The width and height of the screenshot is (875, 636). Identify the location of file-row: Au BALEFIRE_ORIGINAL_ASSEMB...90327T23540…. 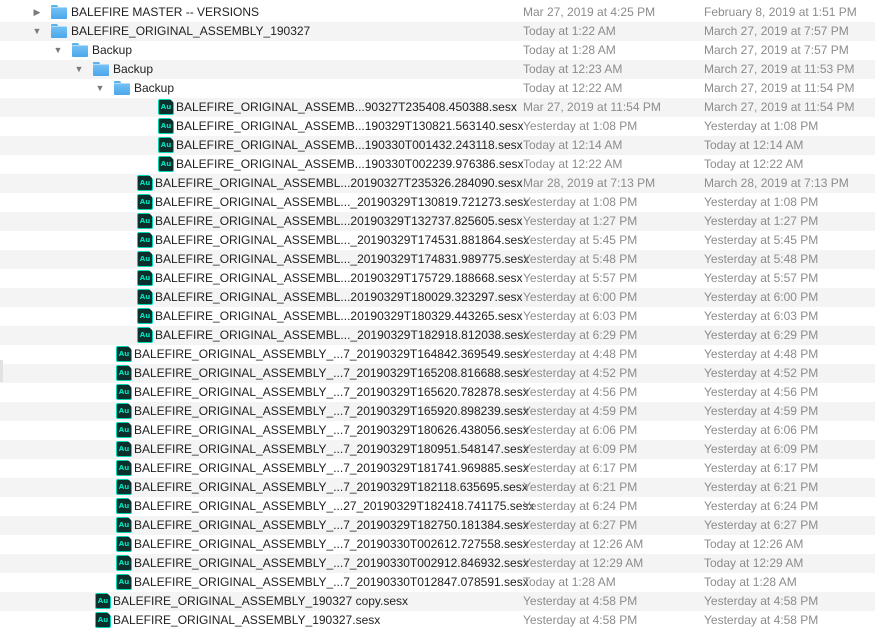
(437, 107).